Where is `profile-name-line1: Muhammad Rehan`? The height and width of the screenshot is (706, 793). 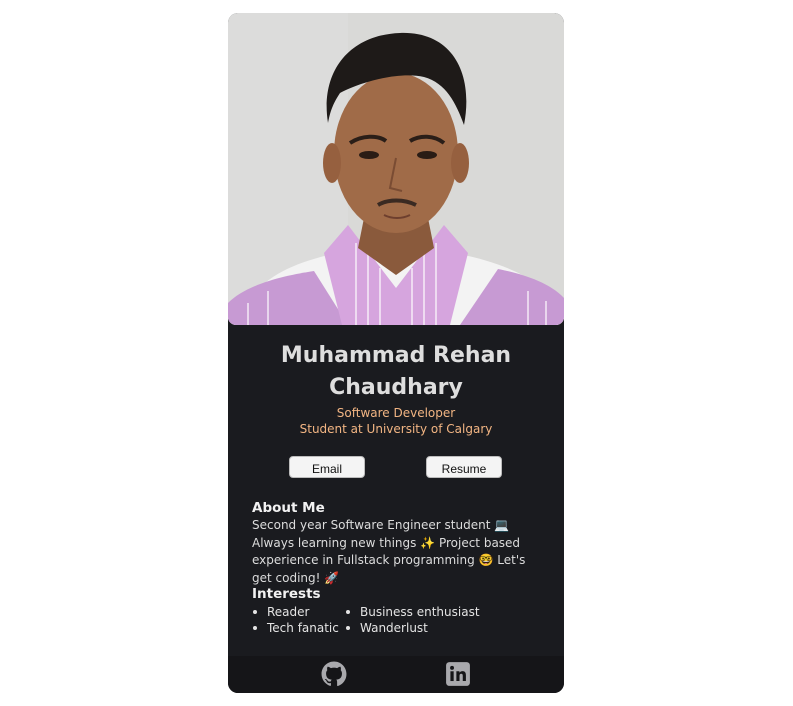 profile-name-line1: Muhammad Rehan is located at coordinates (396, 355).